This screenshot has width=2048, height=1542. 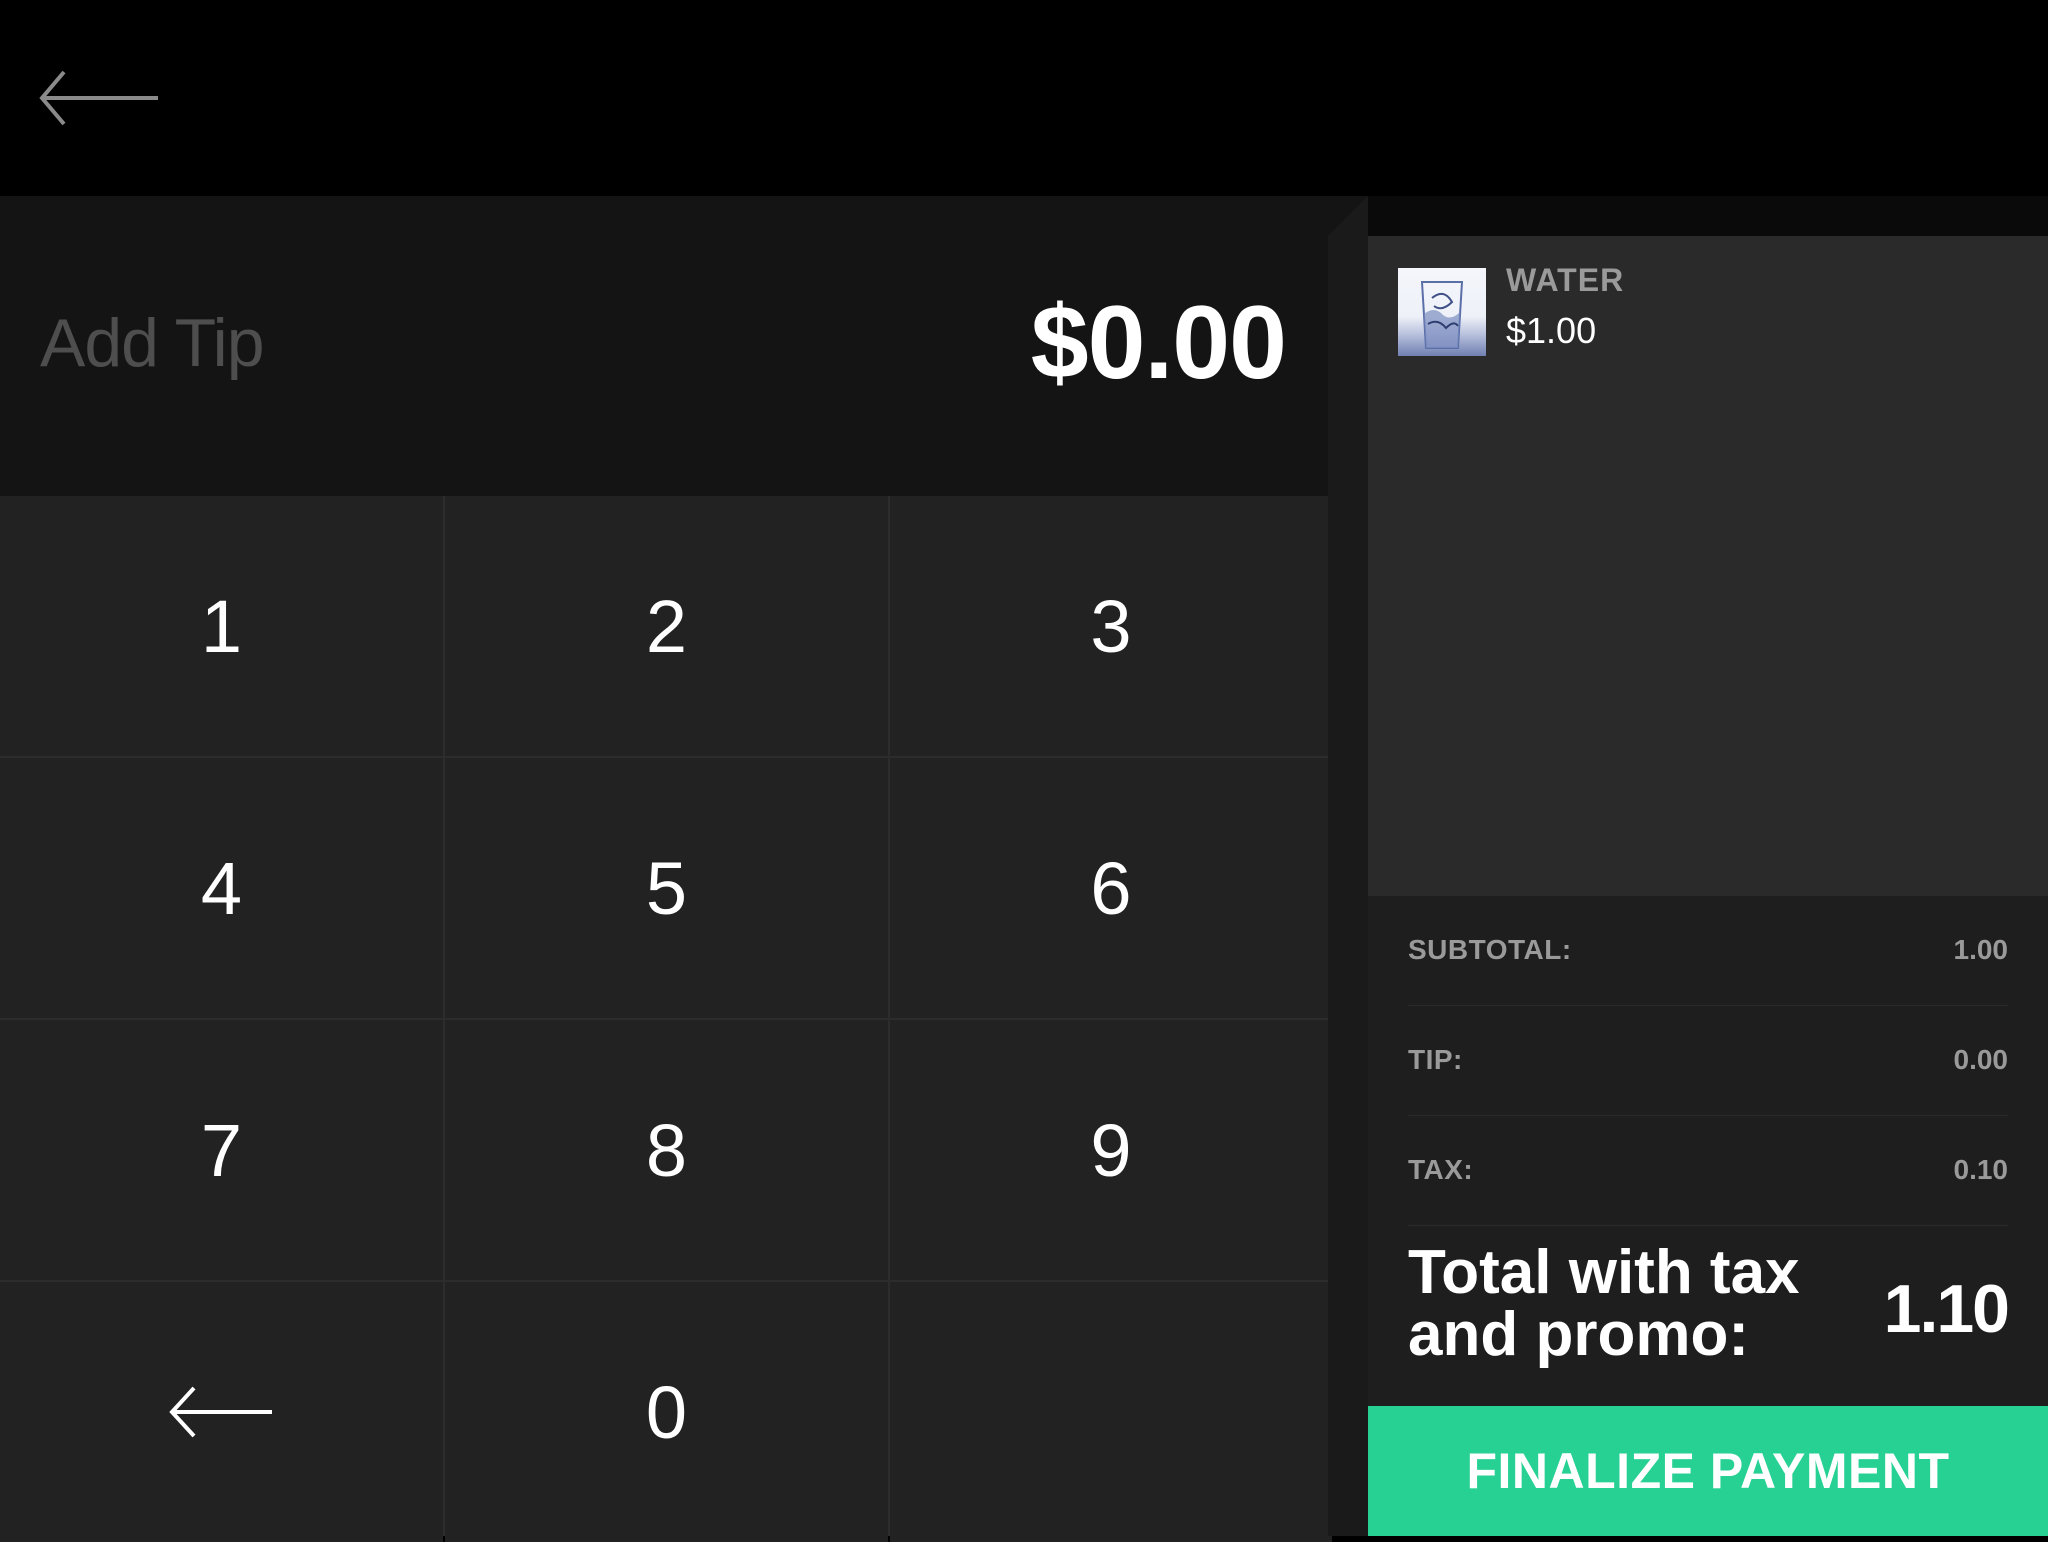 What do you see at coordinates (1708, 1061) in the screenshot?
I see `tip-row: TIP: 0.00` at bounding box center [1708, 1061].